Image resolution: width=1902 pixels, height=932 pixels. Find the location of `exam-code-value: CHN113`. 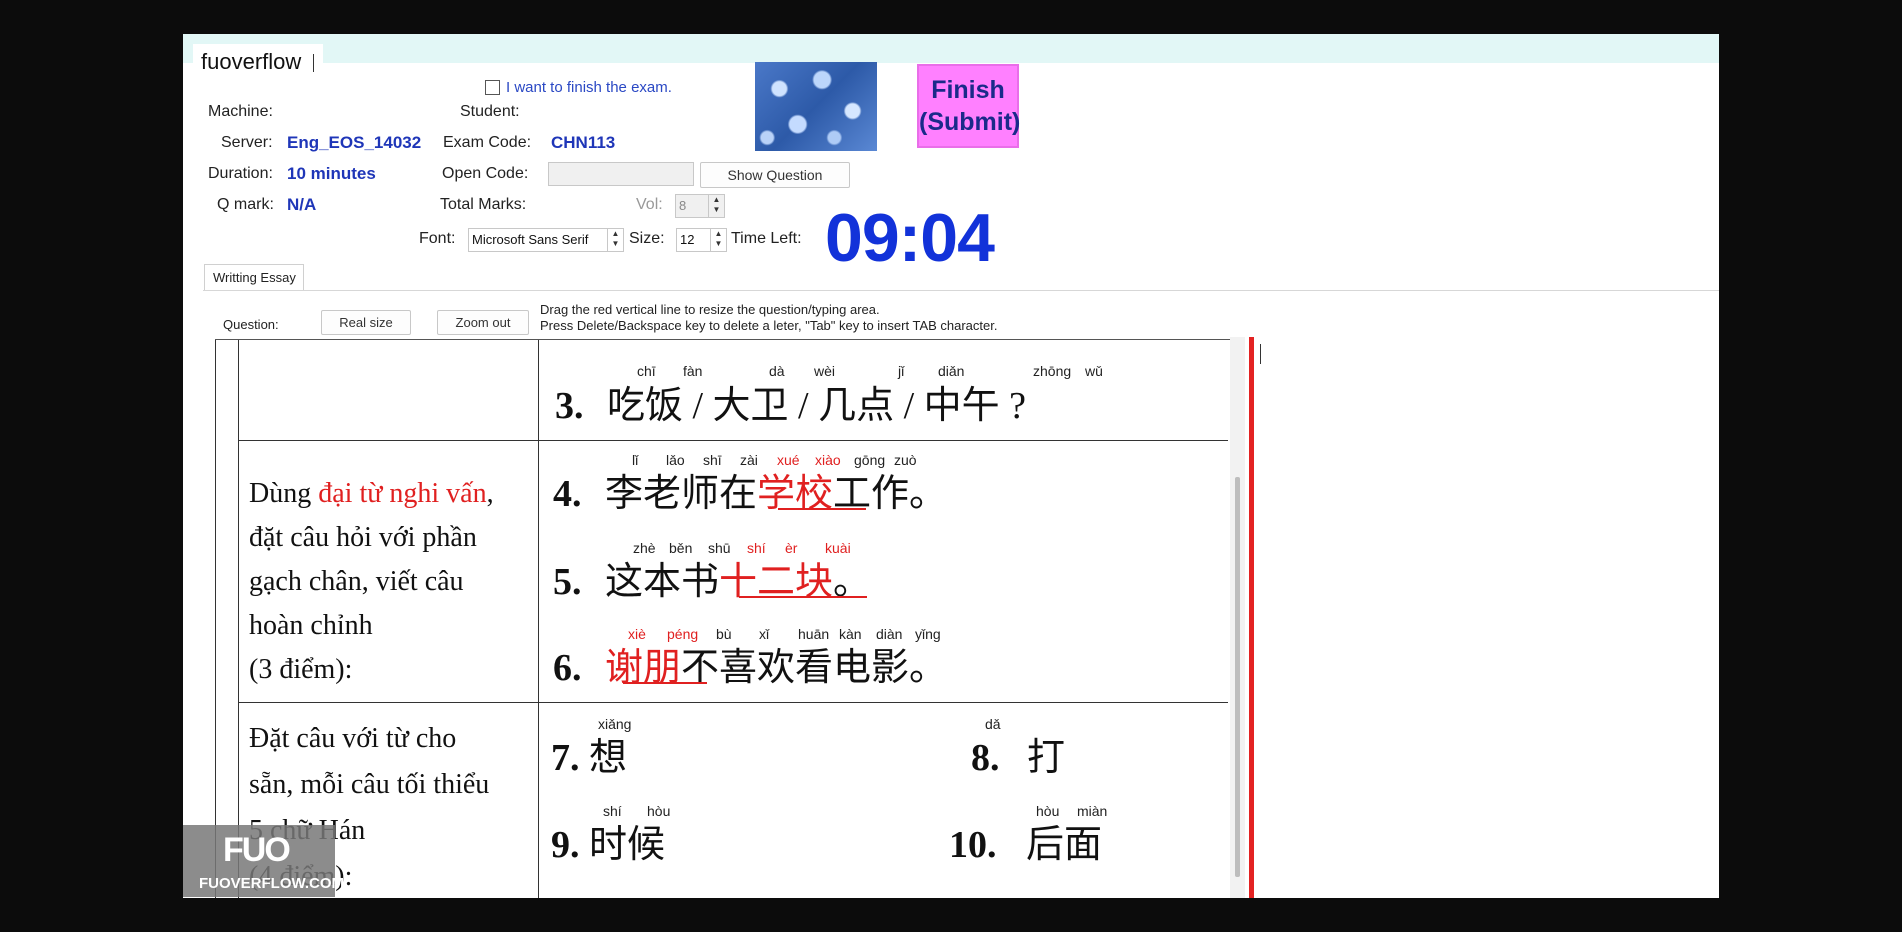

exam-code-value: CHN113 is located at coordinates (583, 142).